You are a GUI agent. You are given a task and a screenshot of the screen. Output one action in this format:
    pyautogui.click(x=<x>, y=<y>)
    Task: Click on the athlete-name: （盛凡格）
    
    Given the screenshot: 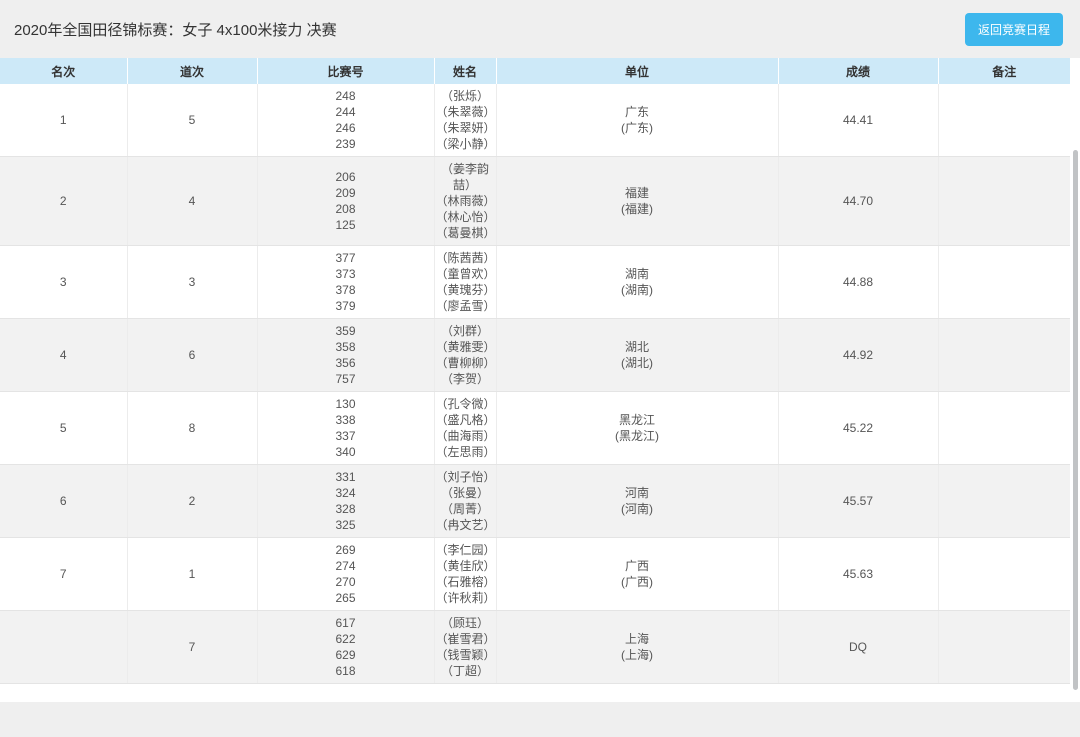 What is the action you would take?
    pyautogui.click(x=465, y=420)
    